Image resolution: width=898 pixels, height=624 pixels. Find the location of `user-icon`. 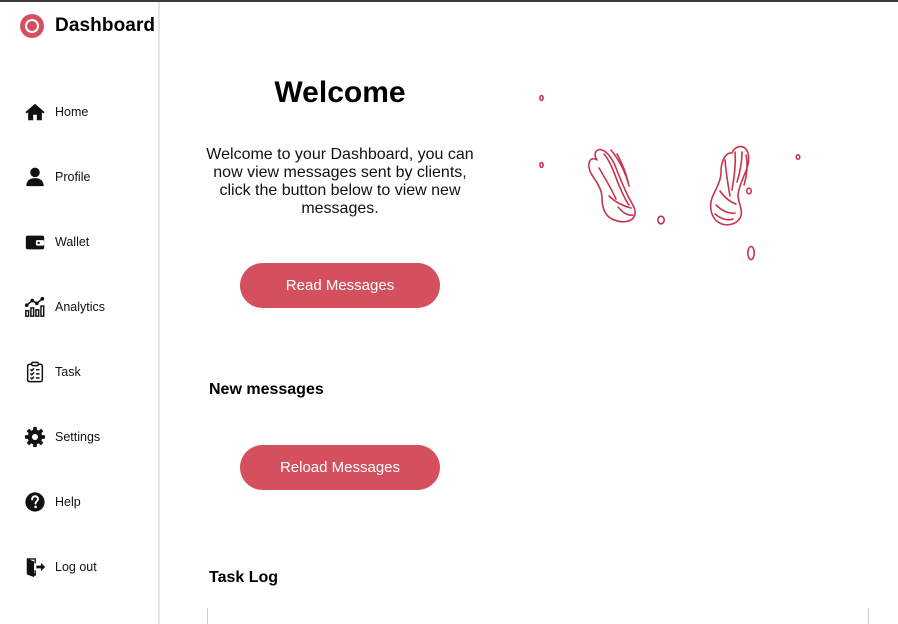

user-icon is located at coordinates (35, 177).